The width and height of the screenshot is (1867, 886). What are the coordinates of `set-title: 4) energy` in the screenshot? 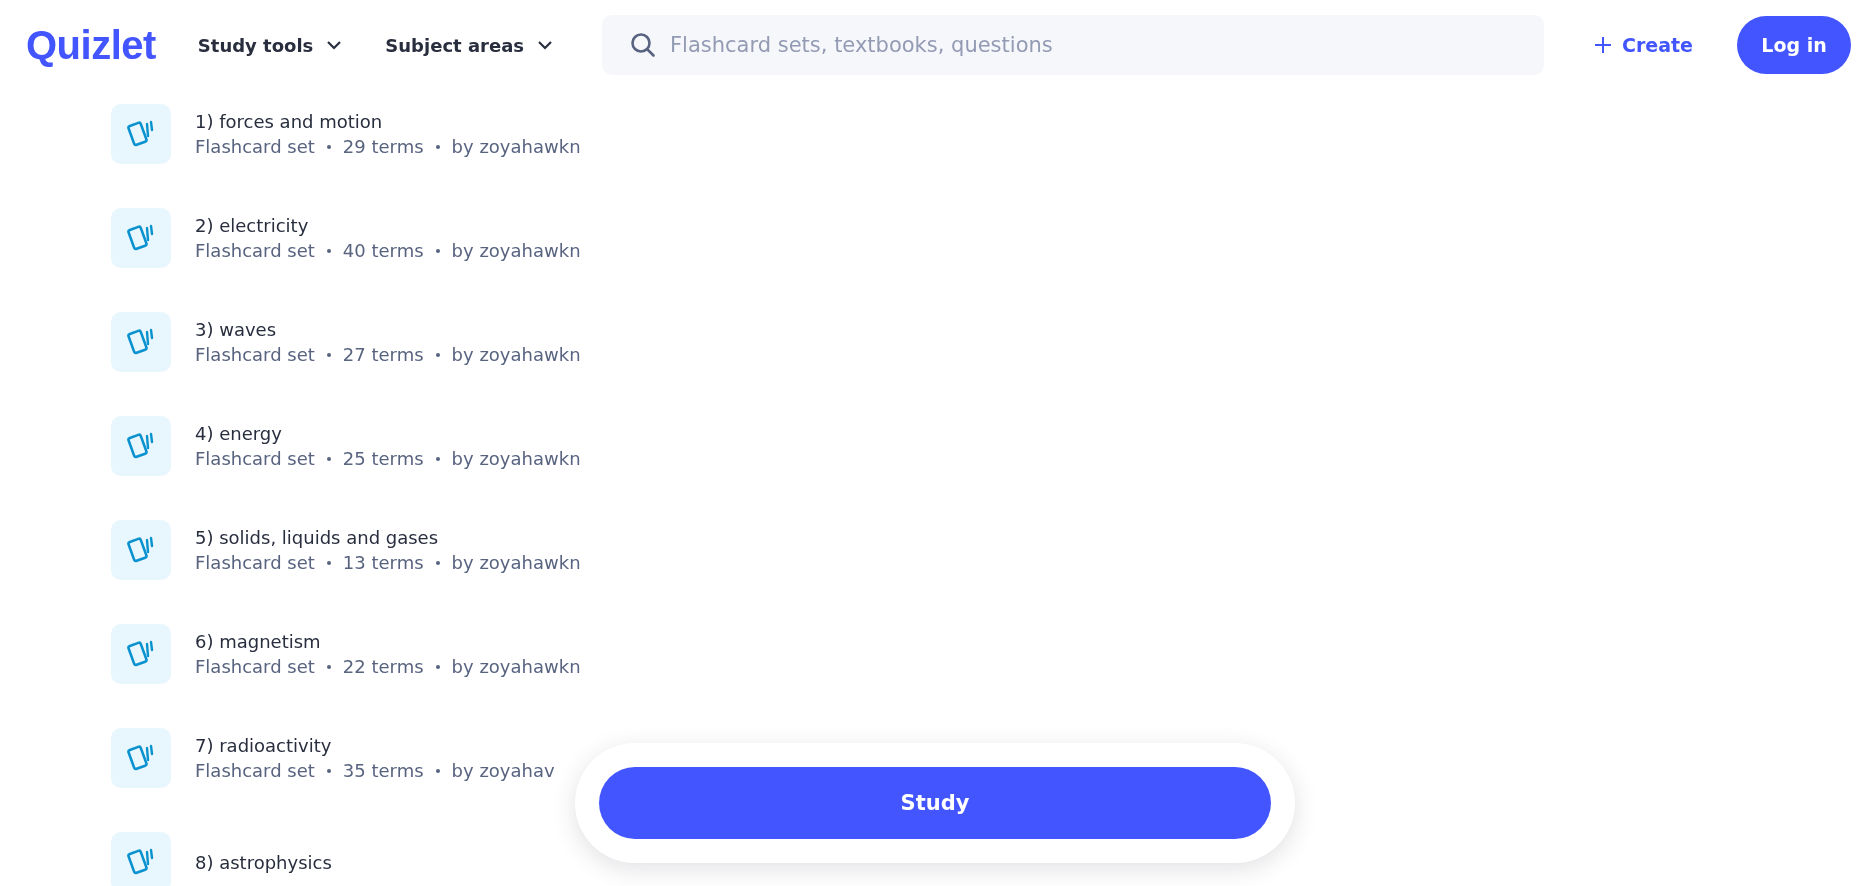 It's located at (388, 433).